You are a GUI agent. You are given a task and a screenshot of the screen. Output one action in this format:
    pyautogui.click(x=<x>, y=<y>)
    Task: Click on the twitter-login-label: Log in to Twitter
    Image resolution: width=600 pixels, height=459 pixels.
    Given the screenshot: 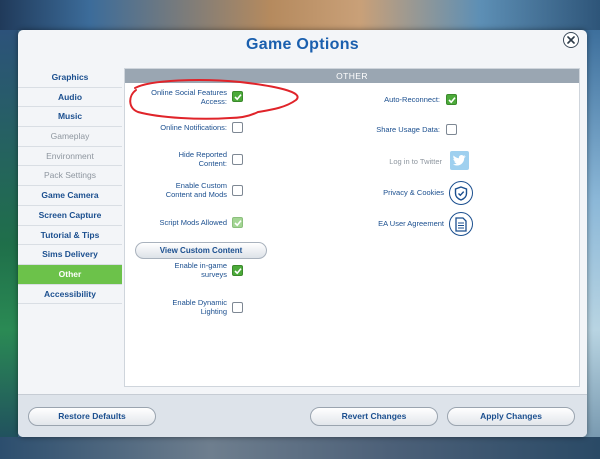 What is the action you would take?
    pyautogui.click(x=415, y=161)
    